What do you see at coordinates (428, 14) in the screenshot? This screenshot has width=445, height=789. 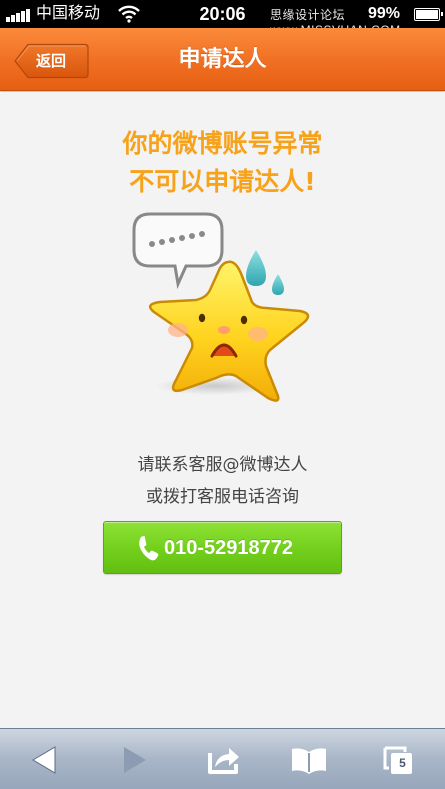 I see `battery-icon` at bounding box center [428, 14].